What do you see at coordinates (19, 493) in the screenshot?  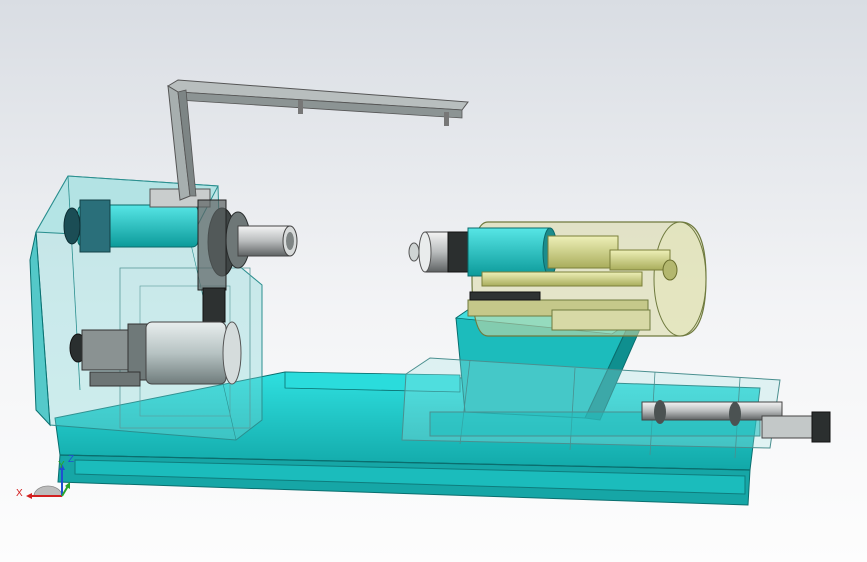 I see `x-axis-label: X` at bounding box center [19, 493].